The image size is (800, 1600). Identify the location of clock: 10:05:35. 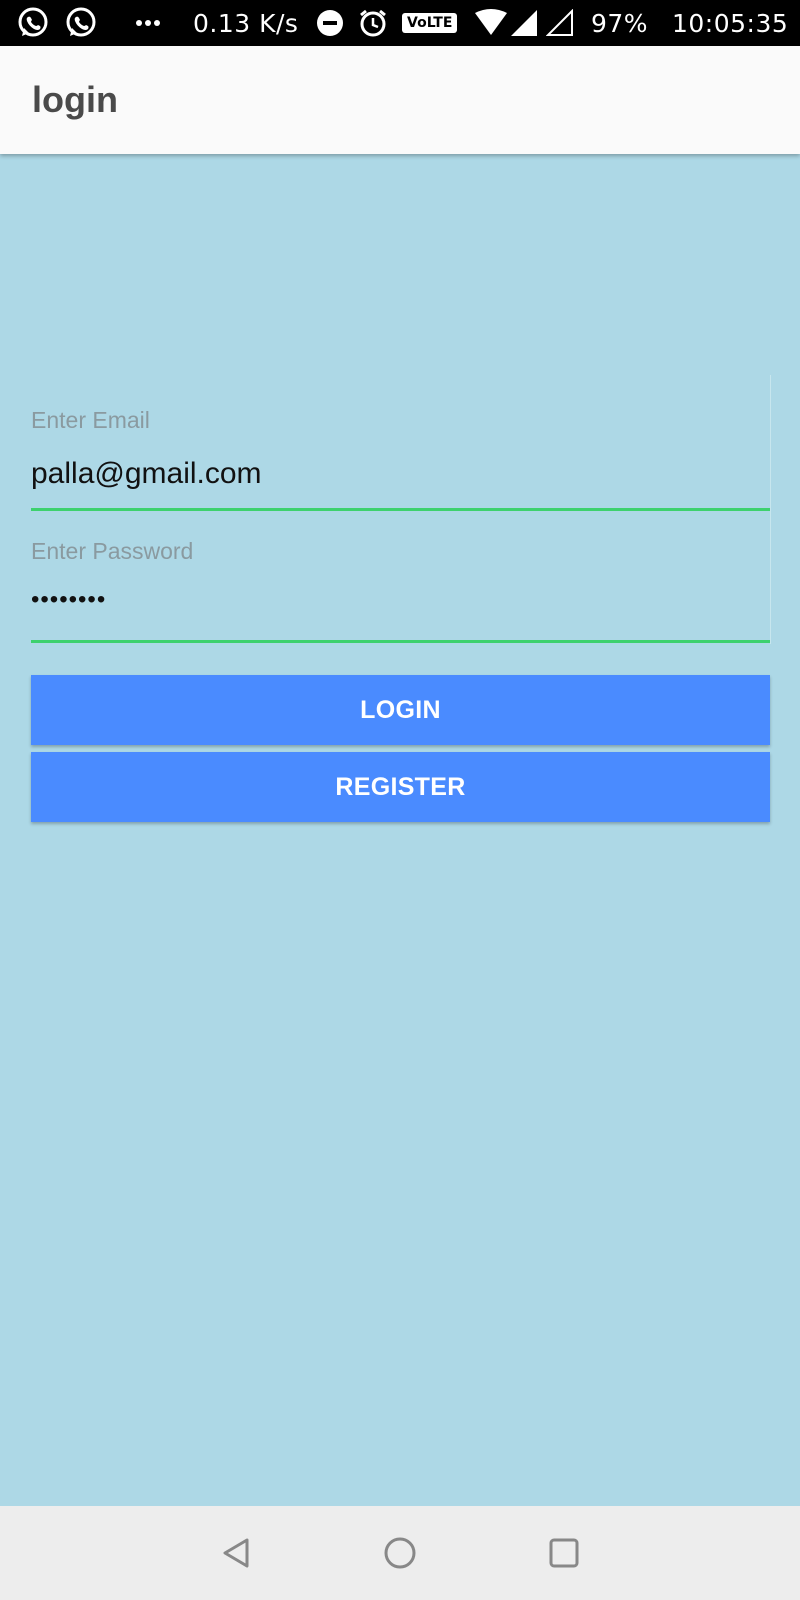
(730, 23).